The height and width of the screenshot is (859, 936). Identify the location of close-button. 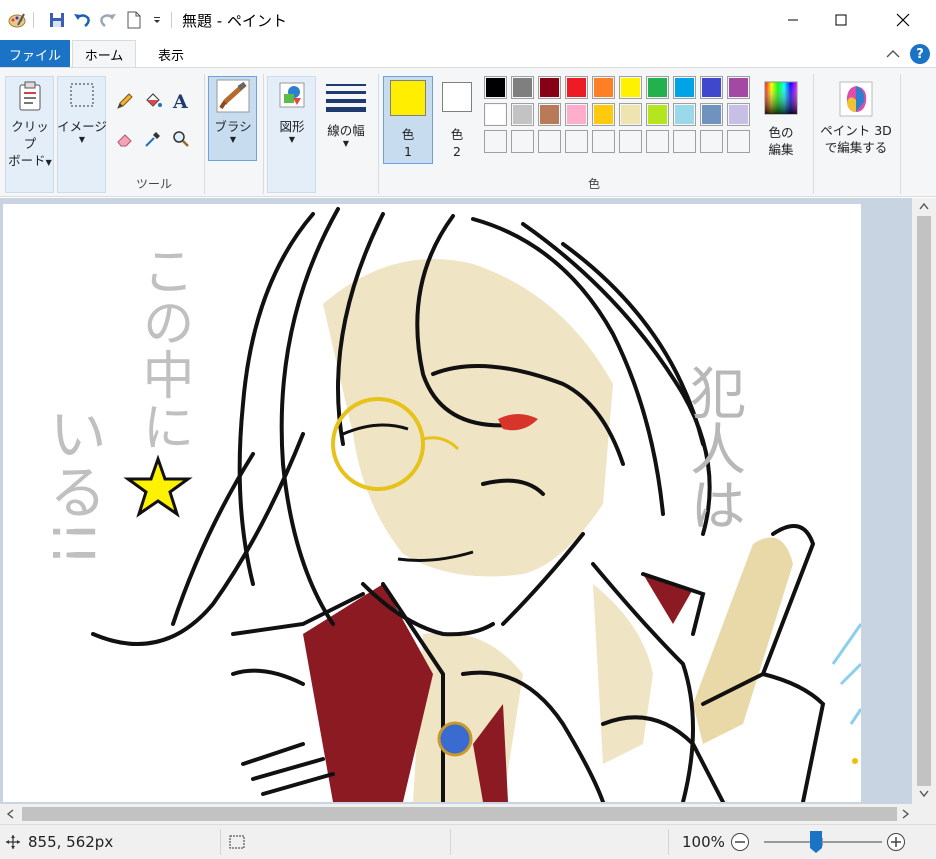
(903, 20).